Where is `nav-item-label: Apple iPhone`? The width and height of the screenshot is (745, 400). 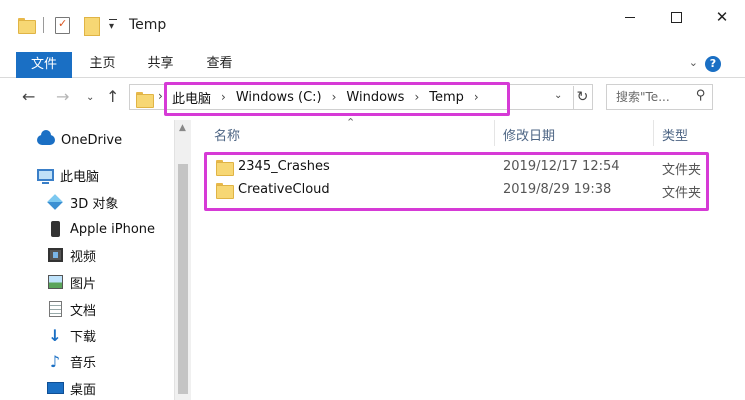 nav-item-label: Apple iPhone is located at coordinates (113, 229).